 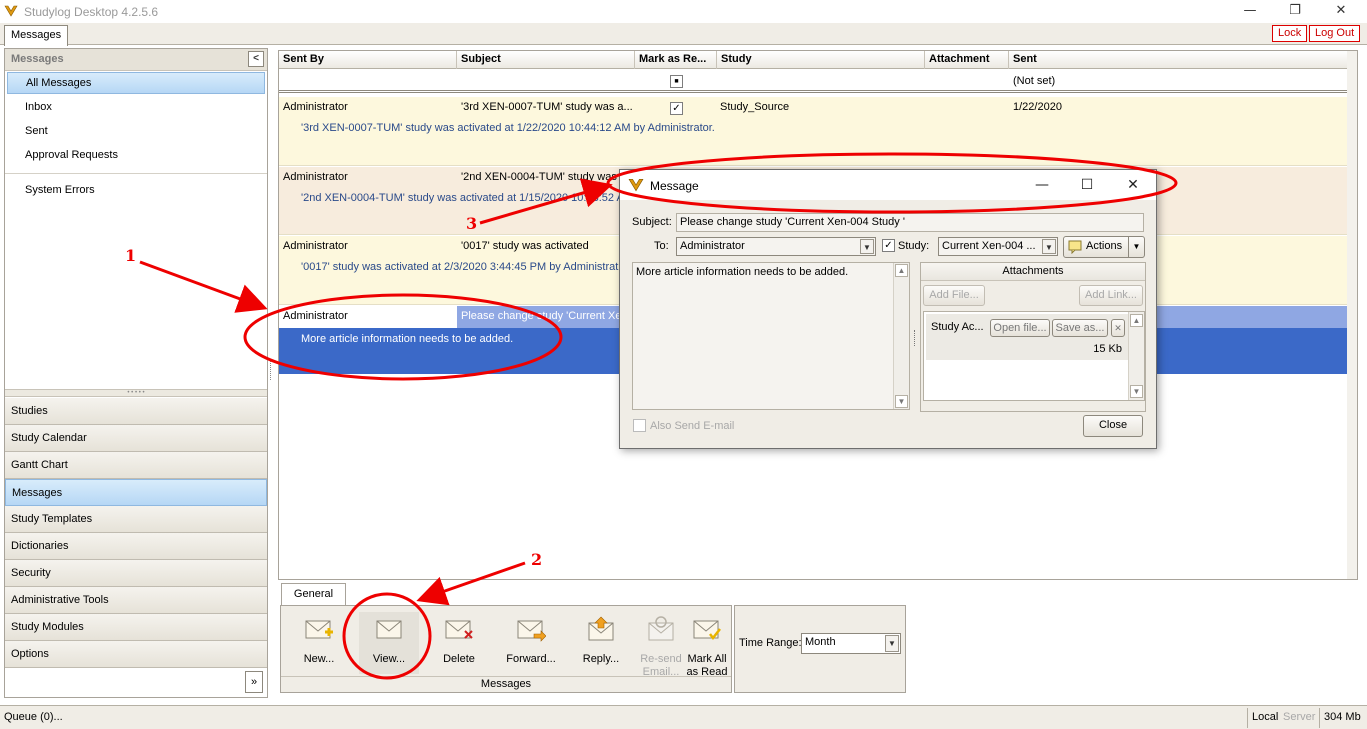 I want to click on nav-all-messages: All Messages, so click(x=136, y=83).